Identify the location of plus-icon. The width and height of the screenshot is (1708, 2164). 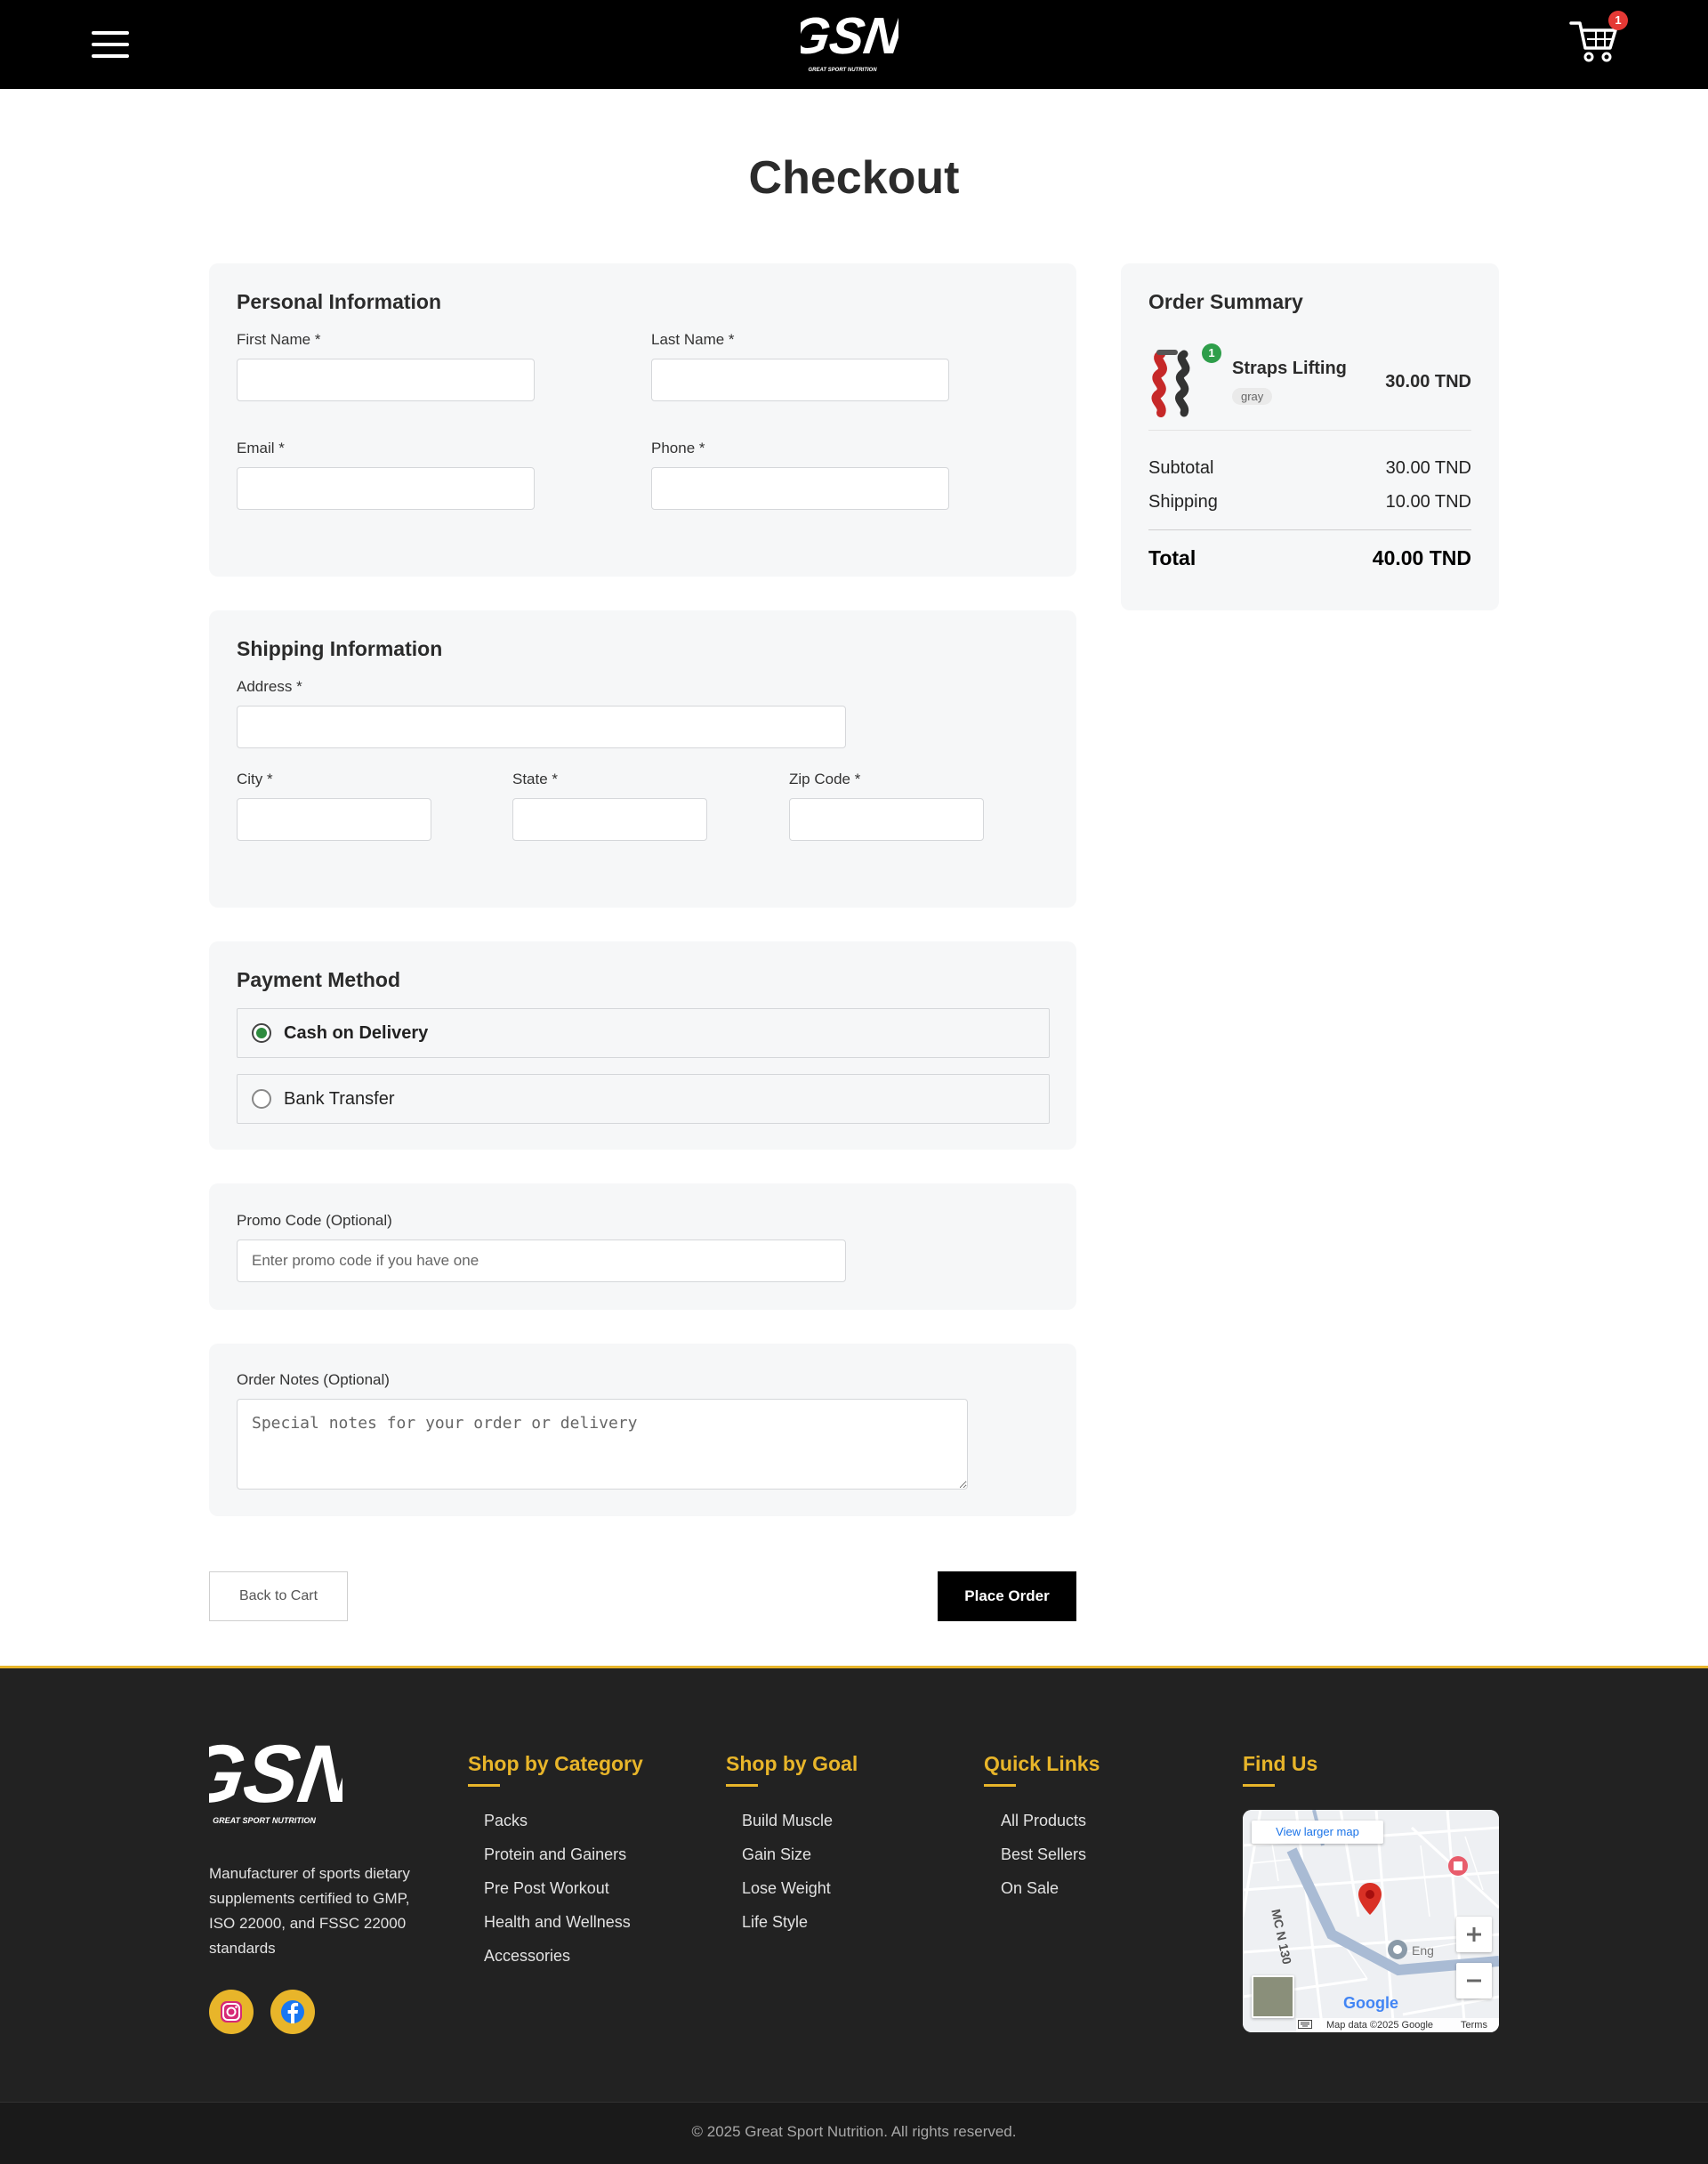
(1474, 1934).